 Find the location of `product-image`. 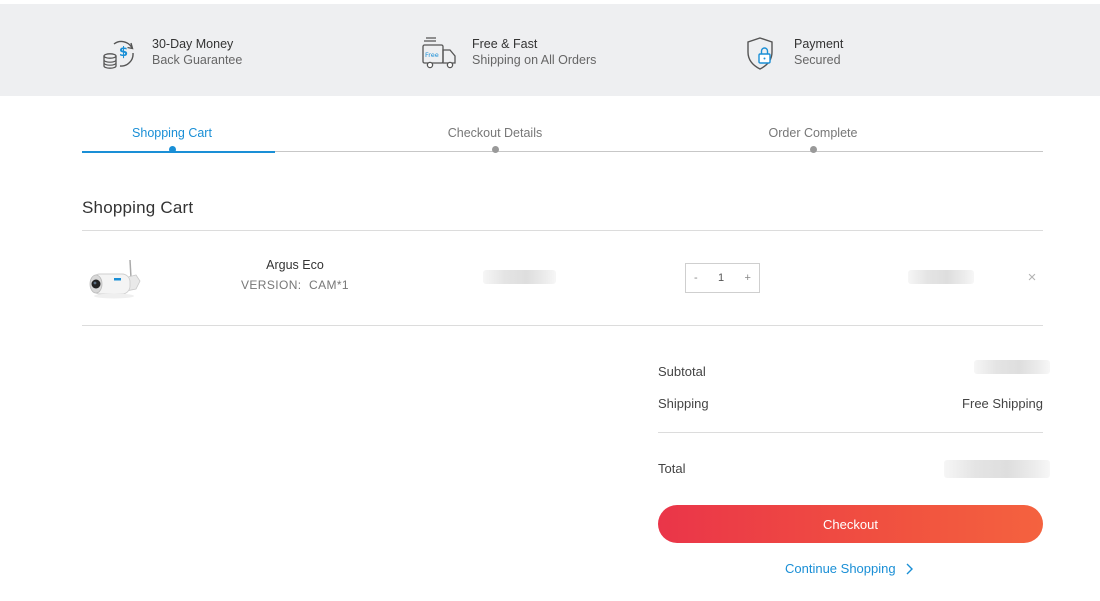

product-image is located at coordinates (117, 279).